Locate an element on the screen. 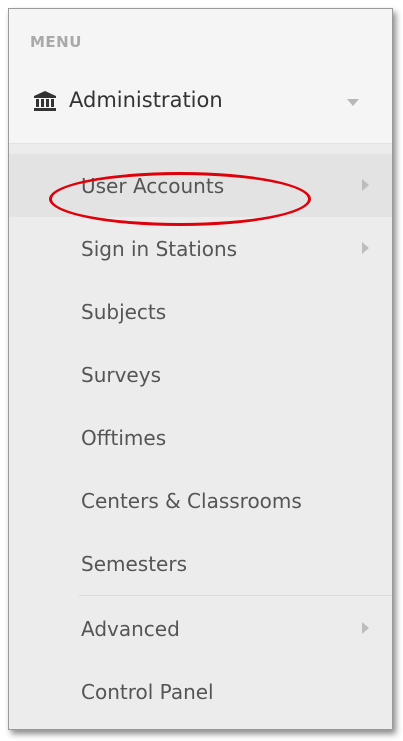  submenu-item-label: Offtimes is located at coordinates (124, 438).